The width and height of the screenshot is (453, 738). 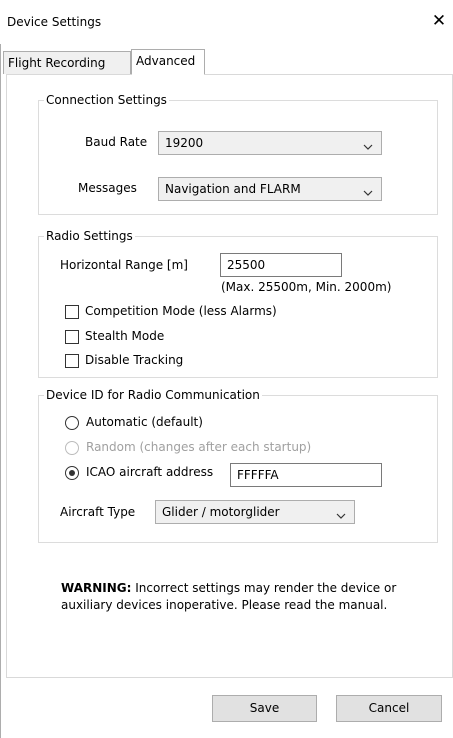 I want to click on stealth-mode-checkbox, so click(x=72, y=337).